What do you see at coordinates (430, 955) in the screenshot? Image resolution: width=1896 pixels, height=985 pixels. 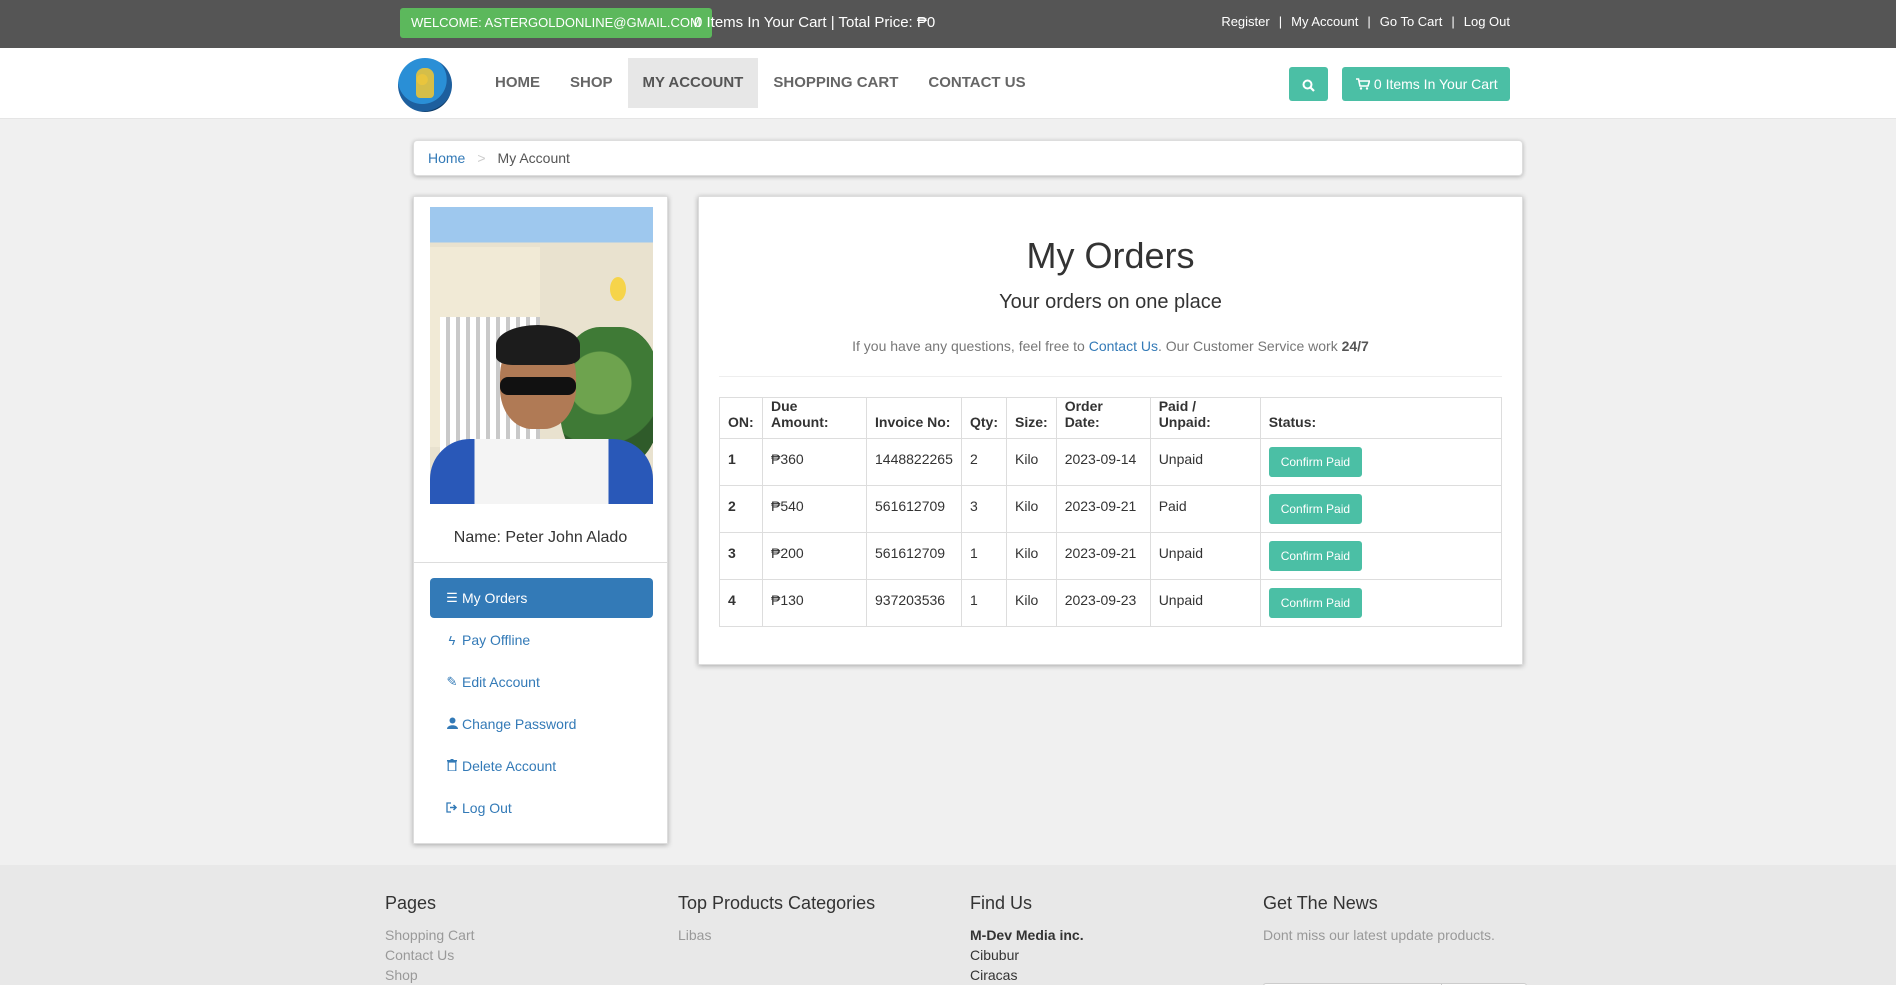 I see `footer-link-contact-us: Contact Us` at bounding box center [430, 955].